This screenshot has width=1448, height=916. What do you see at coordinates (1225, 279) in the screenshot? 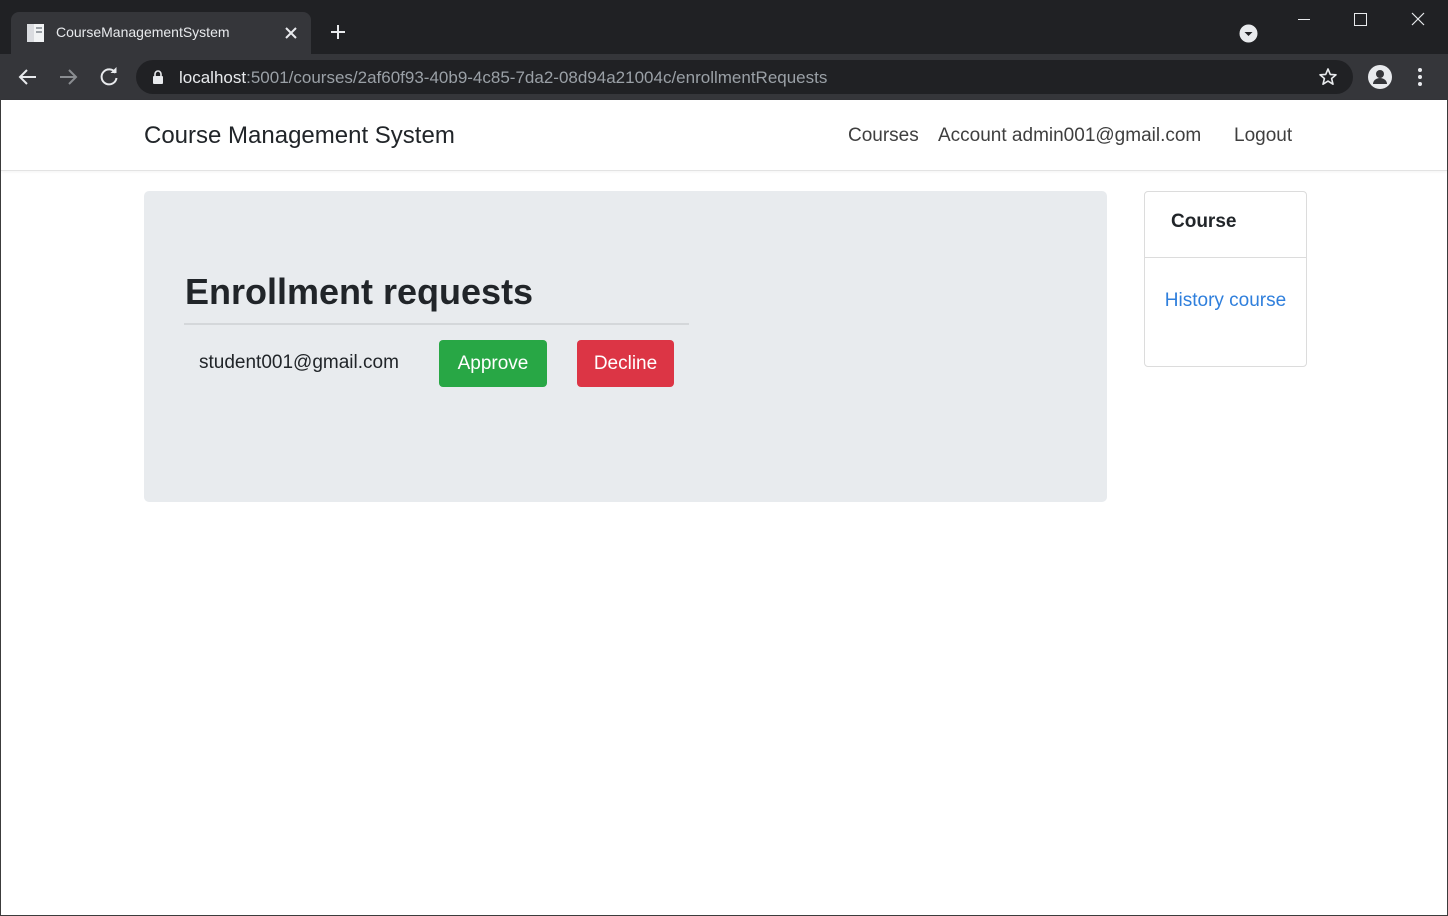
I see `course-sidebar-card: Course History course` at bounding box center [1225, 279].